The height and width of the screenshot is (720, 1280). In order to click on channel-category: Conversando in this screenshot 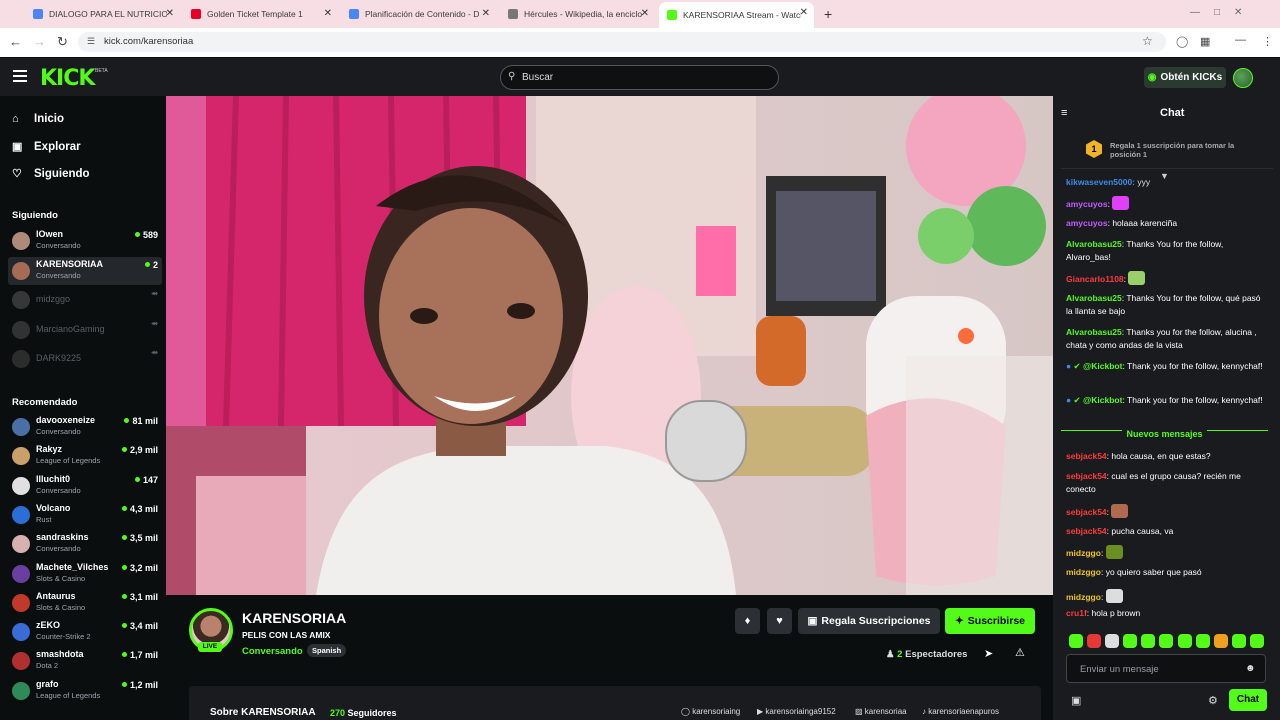, I will do `click(58, 275)`.